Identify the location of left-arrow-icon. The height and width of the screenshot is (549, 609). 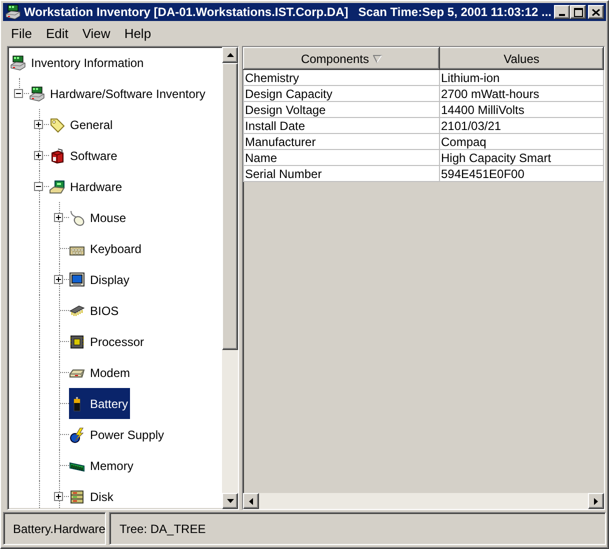
(251, 501).